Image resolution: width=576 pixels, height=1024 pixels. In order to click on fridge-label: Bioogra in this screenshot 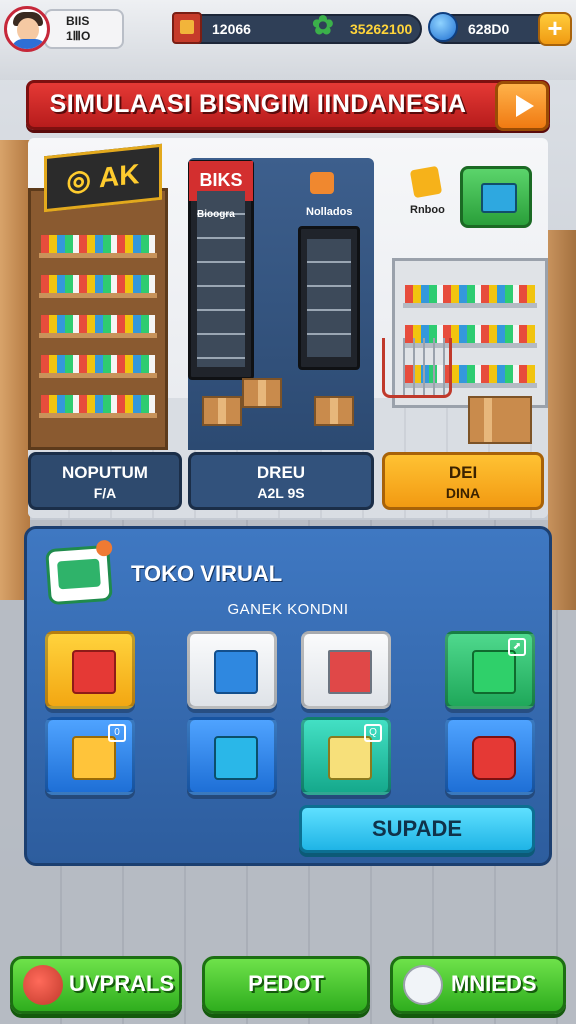, I will do `click(216, 214)`.